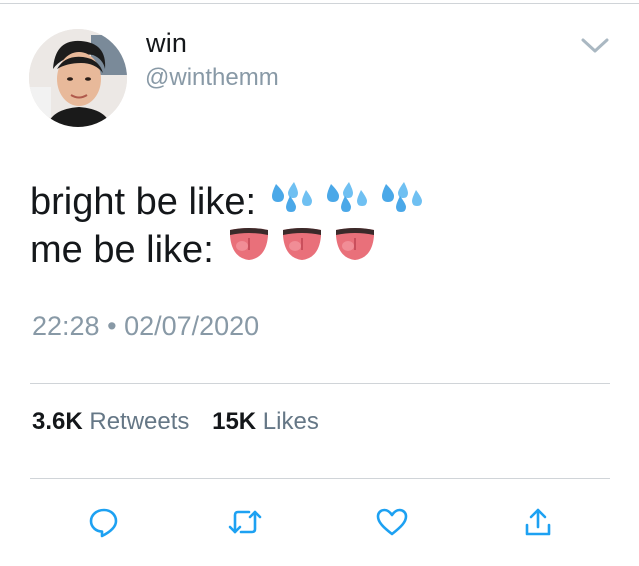 This screenshot has width=639, height=566. What do you see at coordinates (57, 421) in the screenshot?
I see `retweets-count: 3.6K` at bounding box center [57, 421].